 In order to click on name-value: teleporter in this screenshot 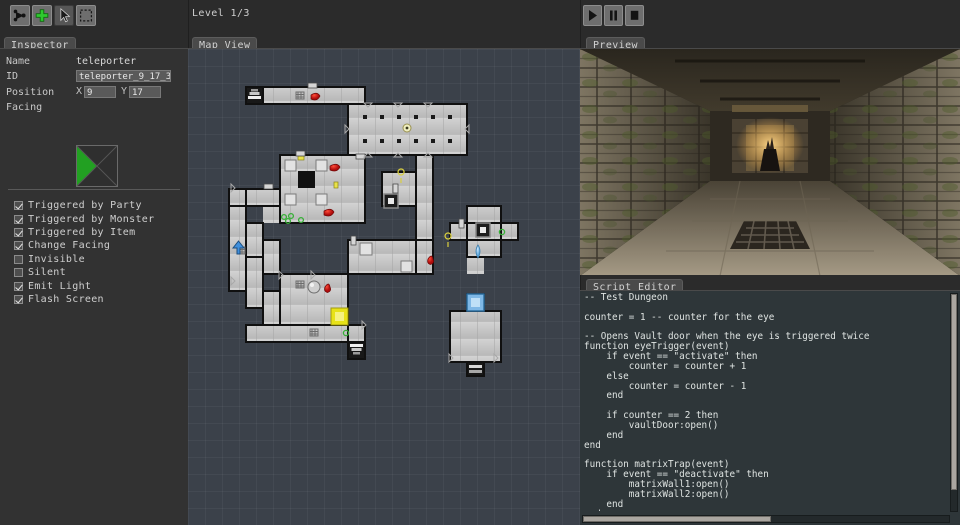, I will do `click(106, 61)`.